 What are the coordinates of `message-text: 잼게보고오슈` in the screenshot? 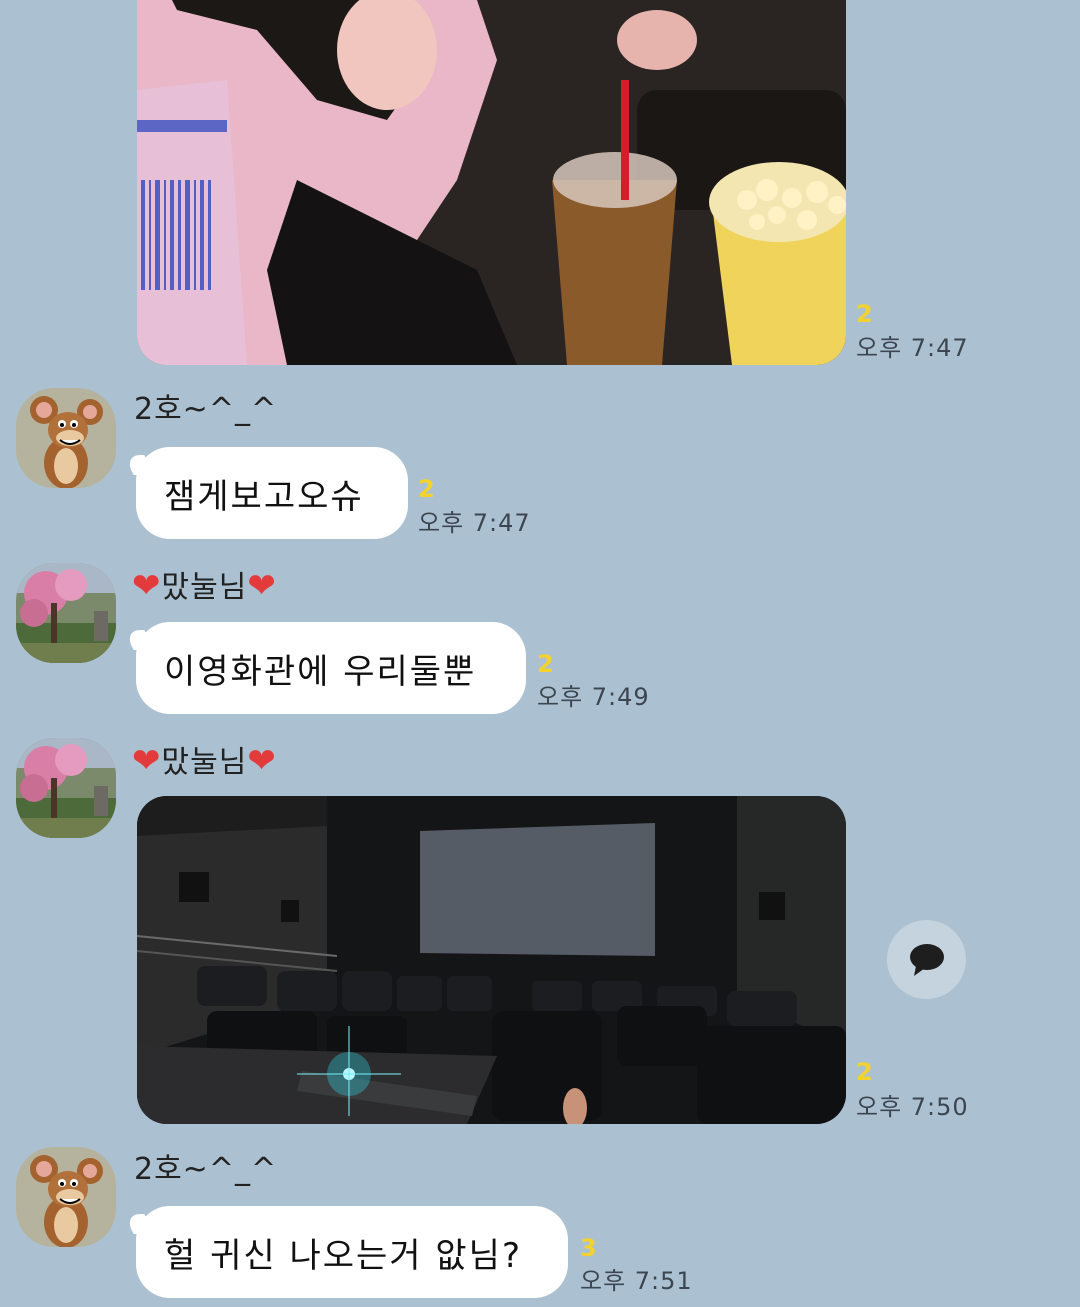 It's located at (264, 496).